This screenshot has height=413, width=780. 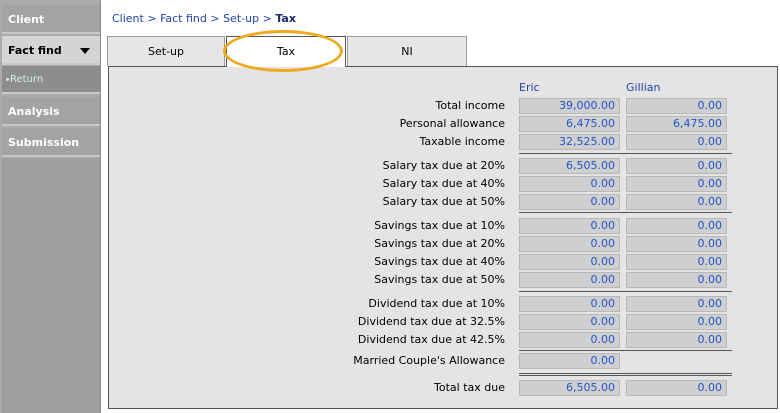 I want to click on eric-value-field: 6,475.00, so click(x=569, y=124).